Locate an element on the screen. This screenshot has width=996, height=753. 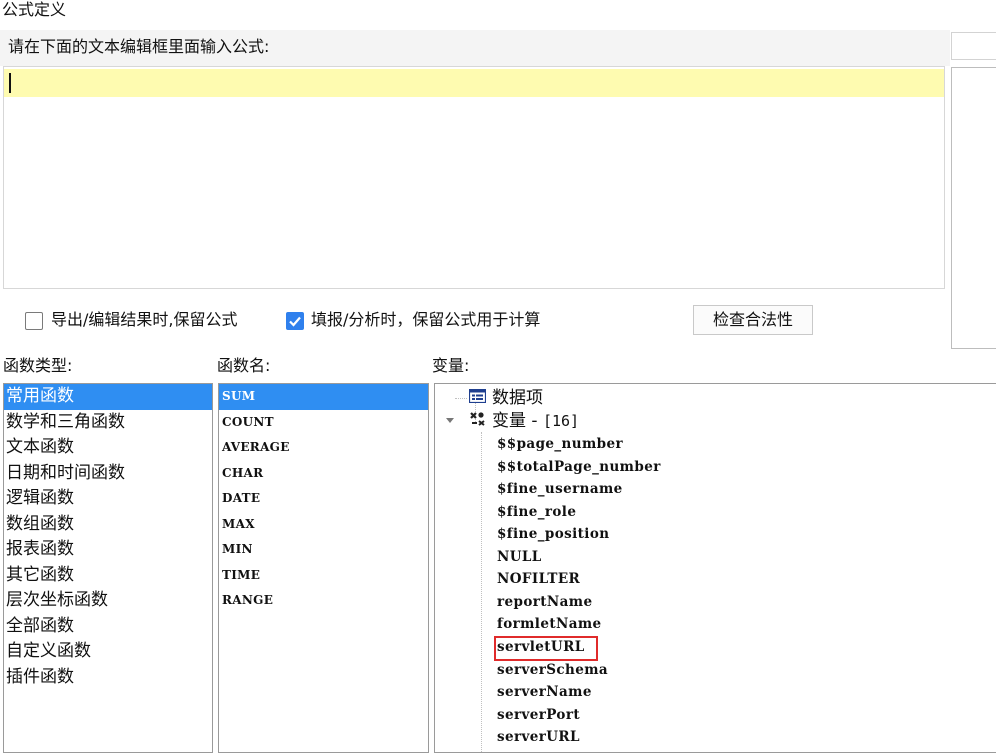
function-name-item: TIME is located at coordinates (323, 576).